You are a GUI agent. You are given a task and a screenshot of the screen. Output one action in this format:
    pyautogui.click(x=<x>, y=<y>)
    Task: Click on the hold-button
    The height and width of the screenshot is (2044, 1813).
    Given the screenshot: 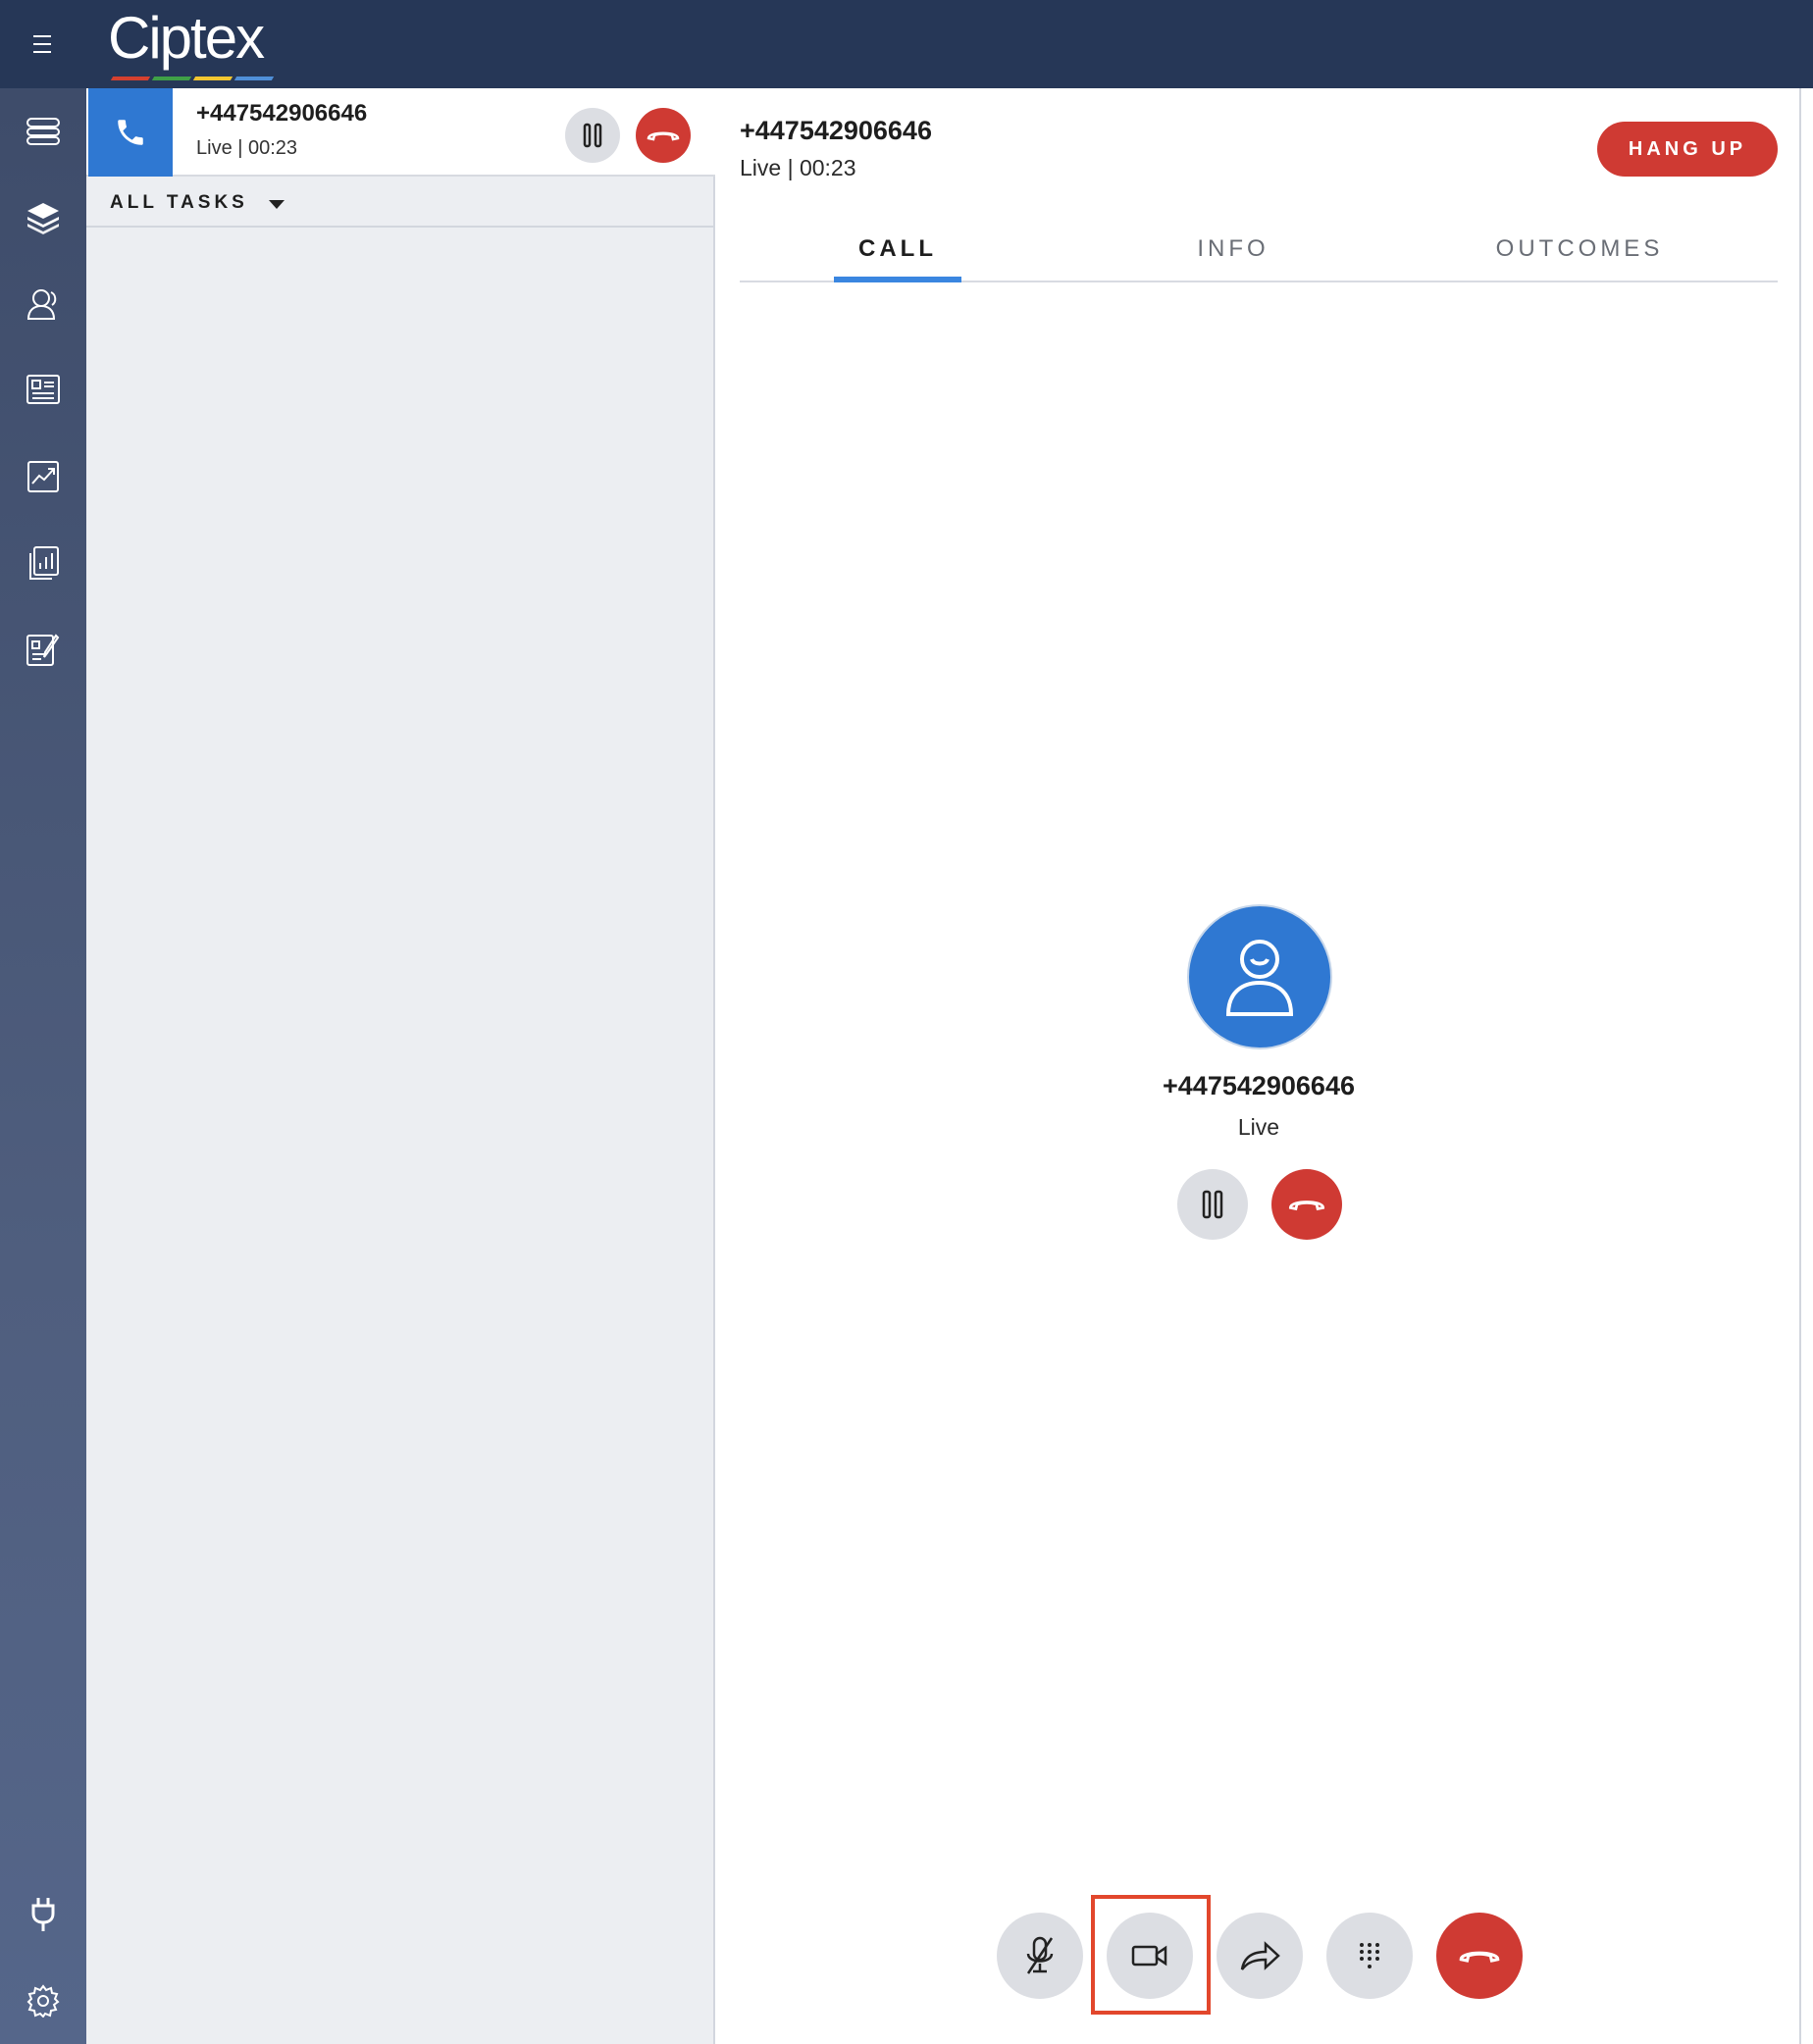 What is the action you would take?
    pyautogui.click(x=1212, y=1205)
    